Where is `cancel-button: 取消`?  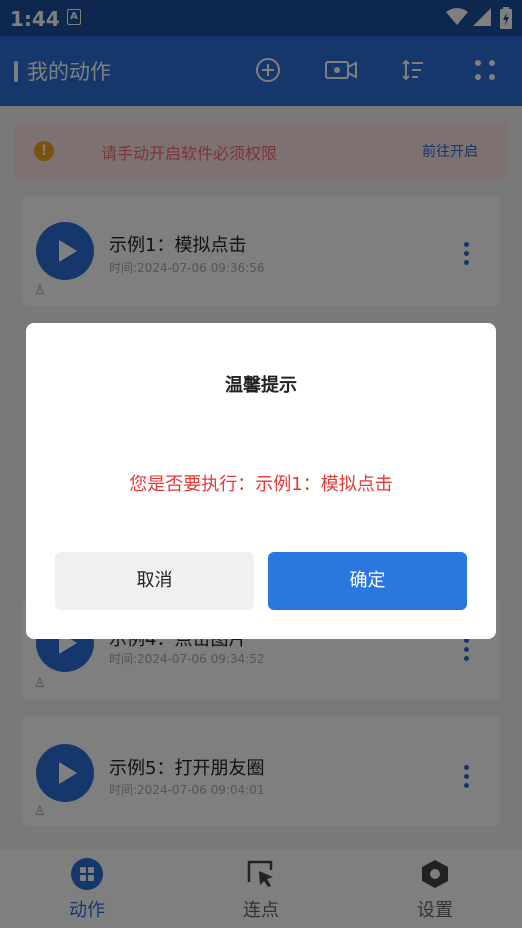 cancel-button: 取消 is located at coordinates (154, 581).